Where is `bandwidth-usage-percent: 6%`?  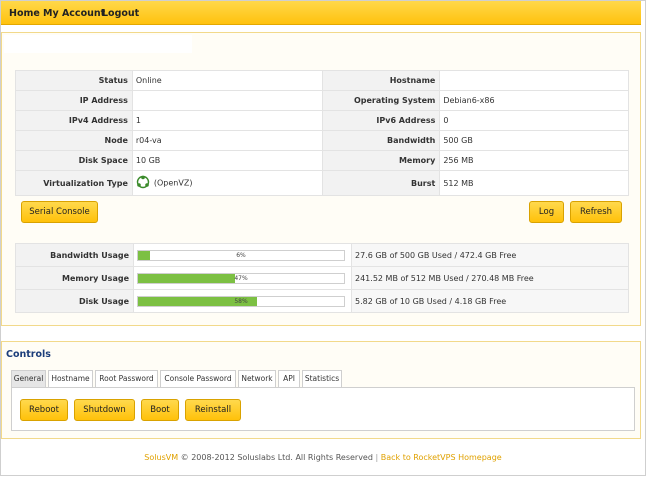
bandwidth-usage-percent: 6% is located at coordinates (241, 255).